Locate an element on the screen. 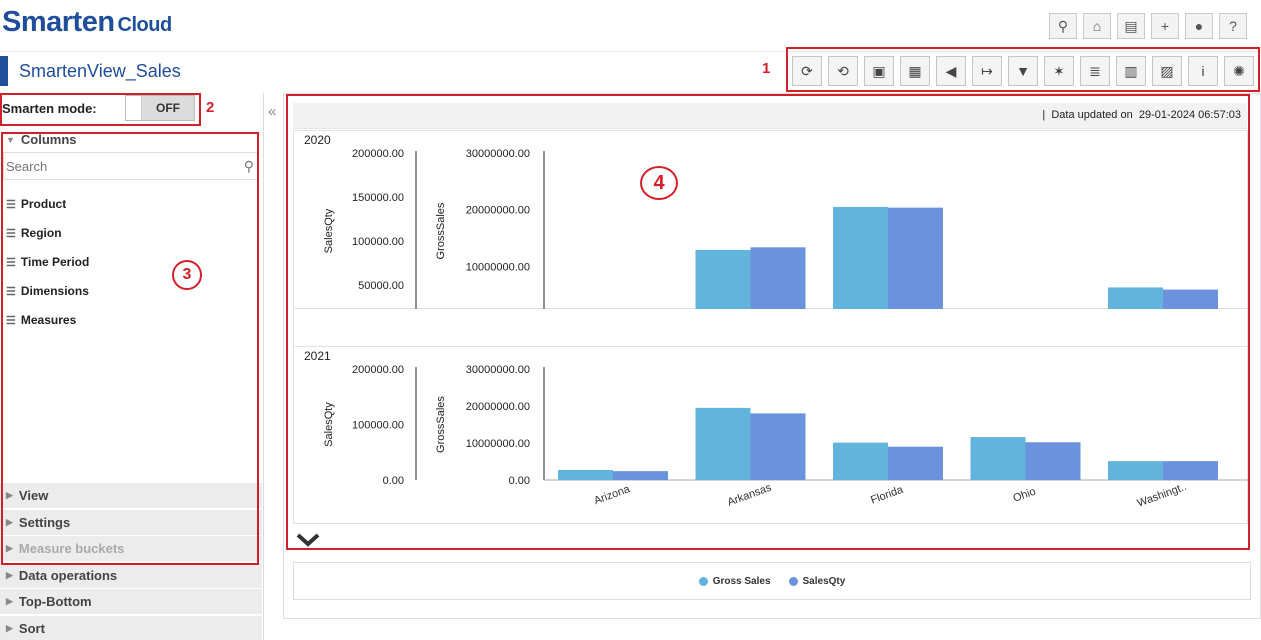 This screenshot has height=640, width=1261. sidebar-highlight is located at coordinates (130, 348).